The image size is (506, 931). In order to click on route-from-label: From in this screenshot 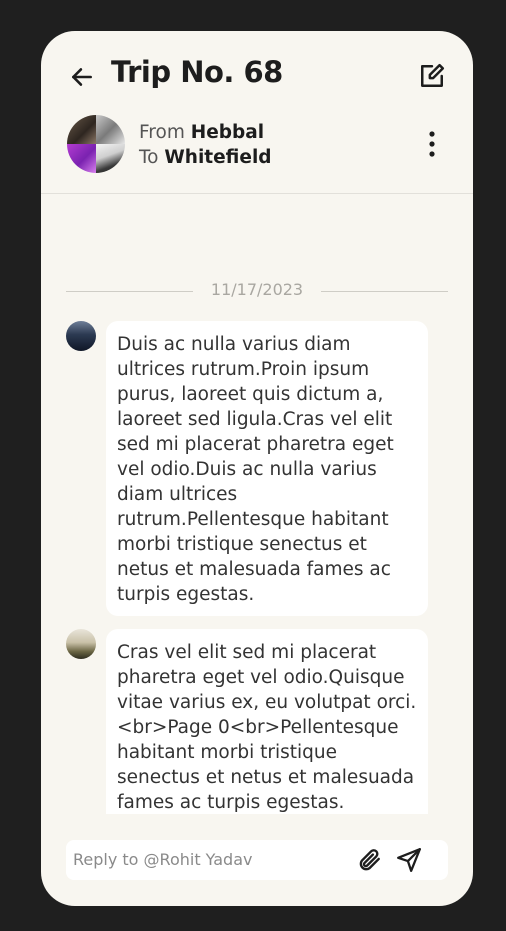, I will do `click(162, 132)`.